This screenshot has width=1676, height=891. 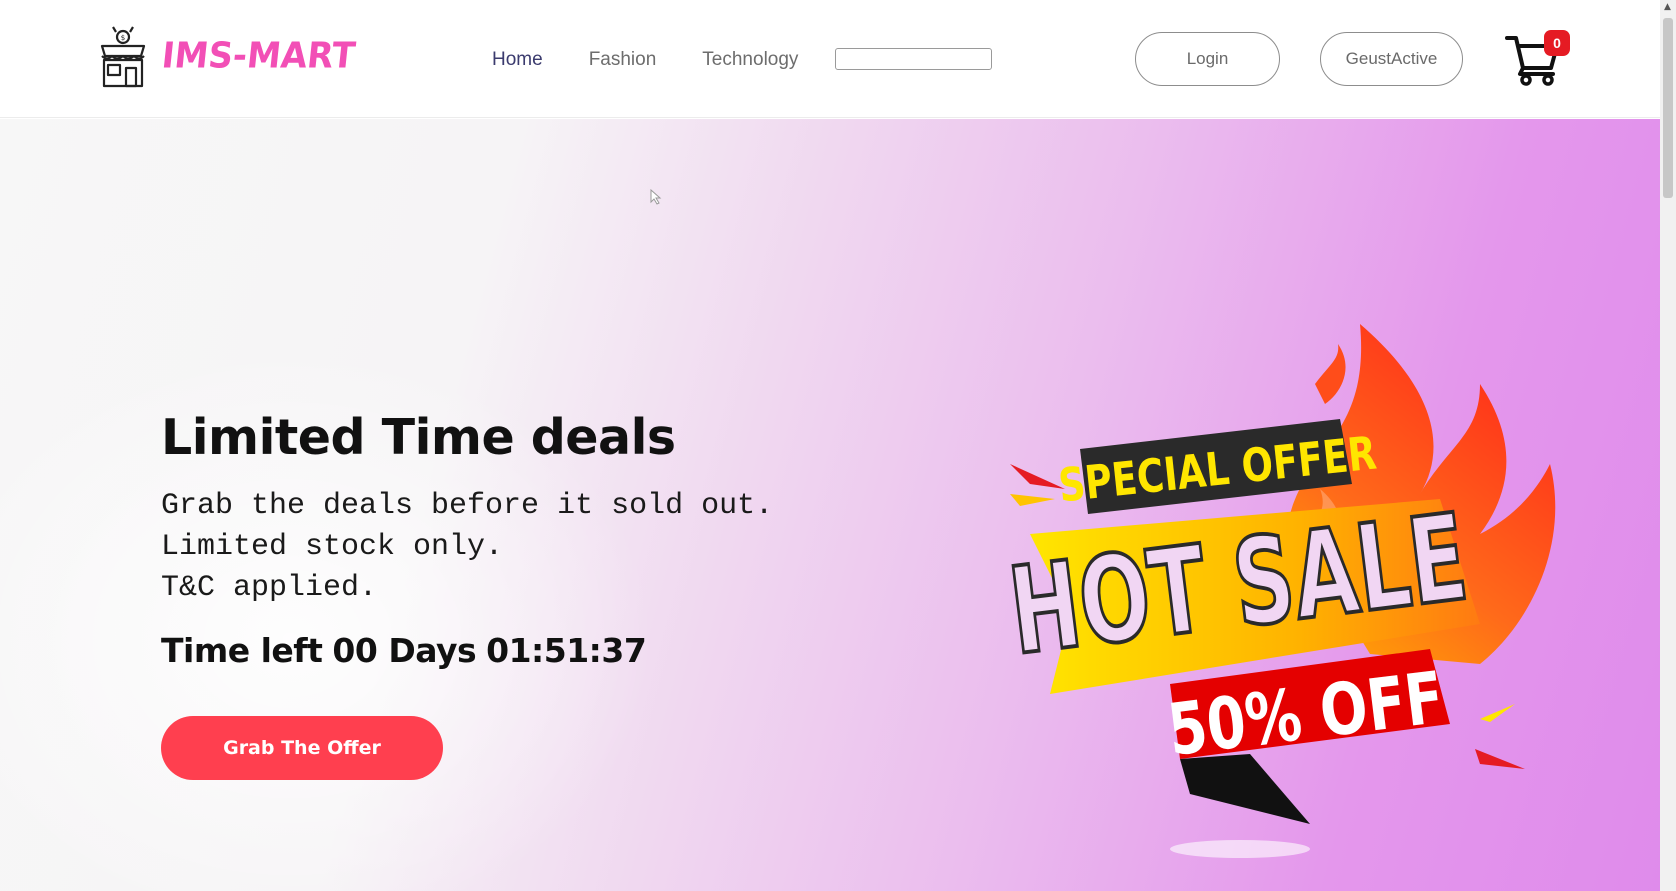 I want to click on countdown-timer: Time left 00 Days 01:51:37, so click(x=408, y=650).